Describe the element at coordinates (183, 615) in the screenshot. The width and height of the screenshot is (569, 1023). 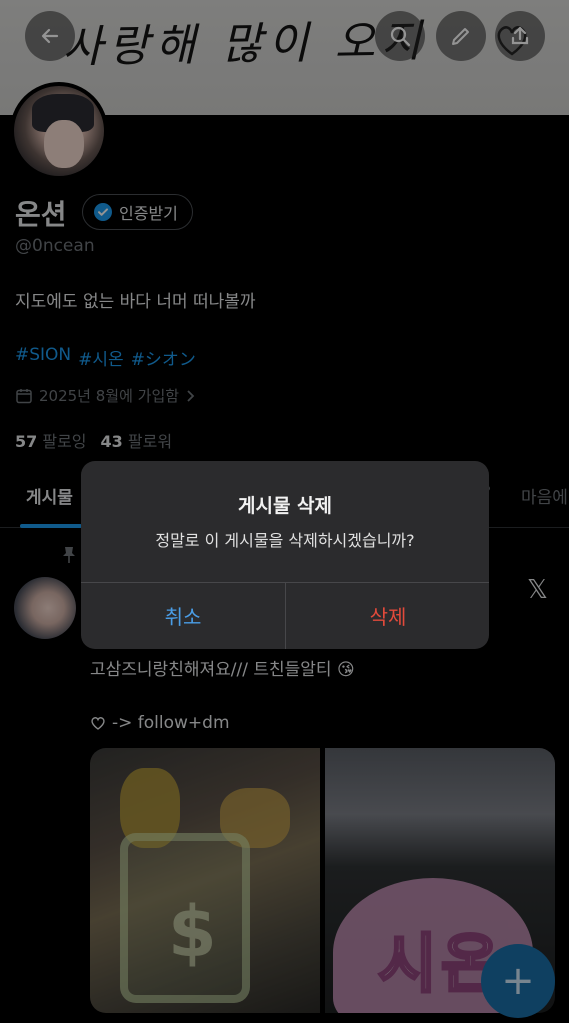
I see `cancel-button: 취소` at that location.